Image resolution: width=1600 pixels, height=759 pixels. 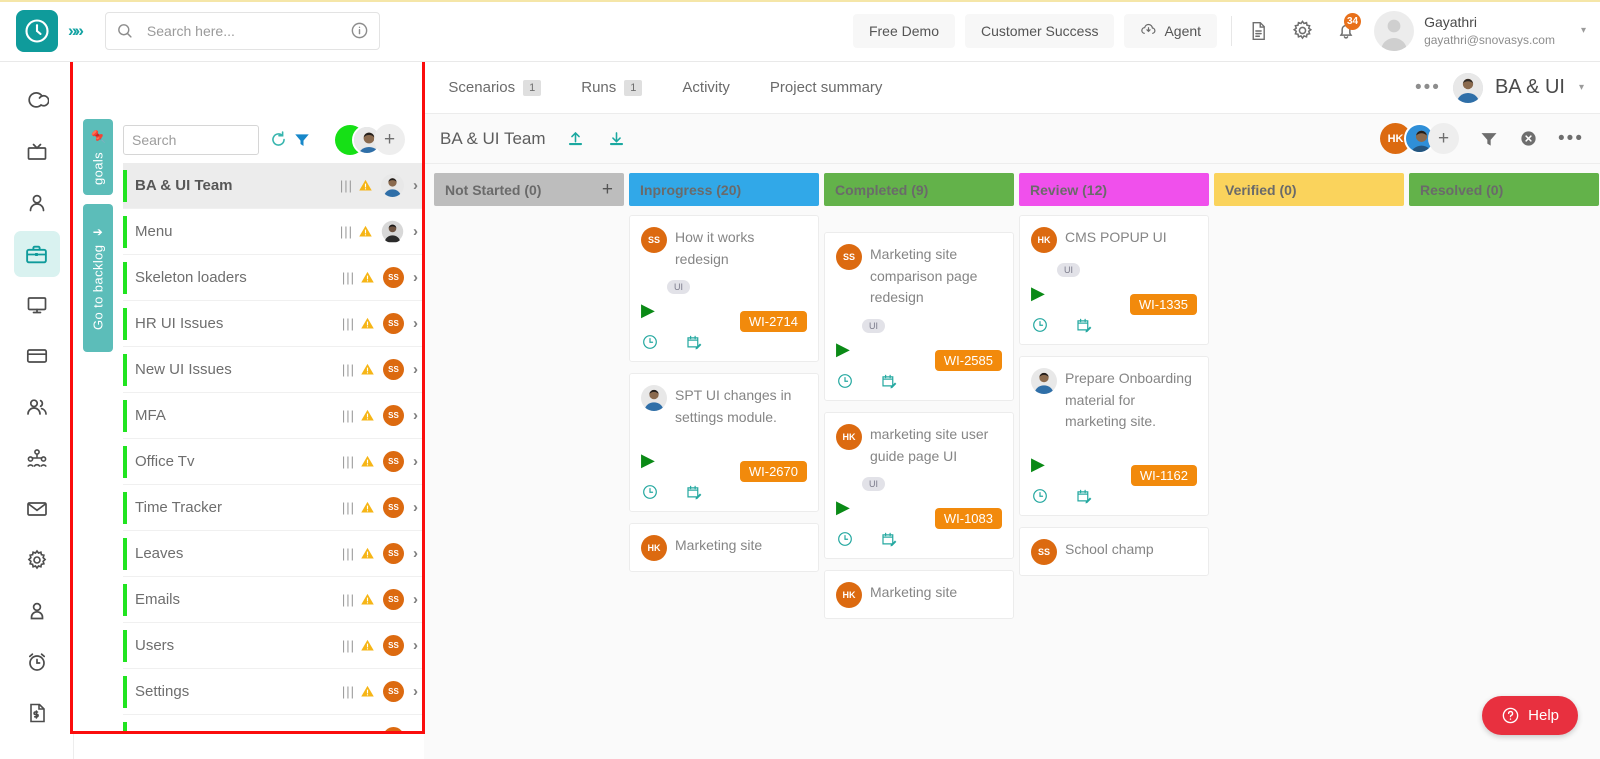 I want to click on list-item: Projects ||| SS ›, so click(x=272, y=723).